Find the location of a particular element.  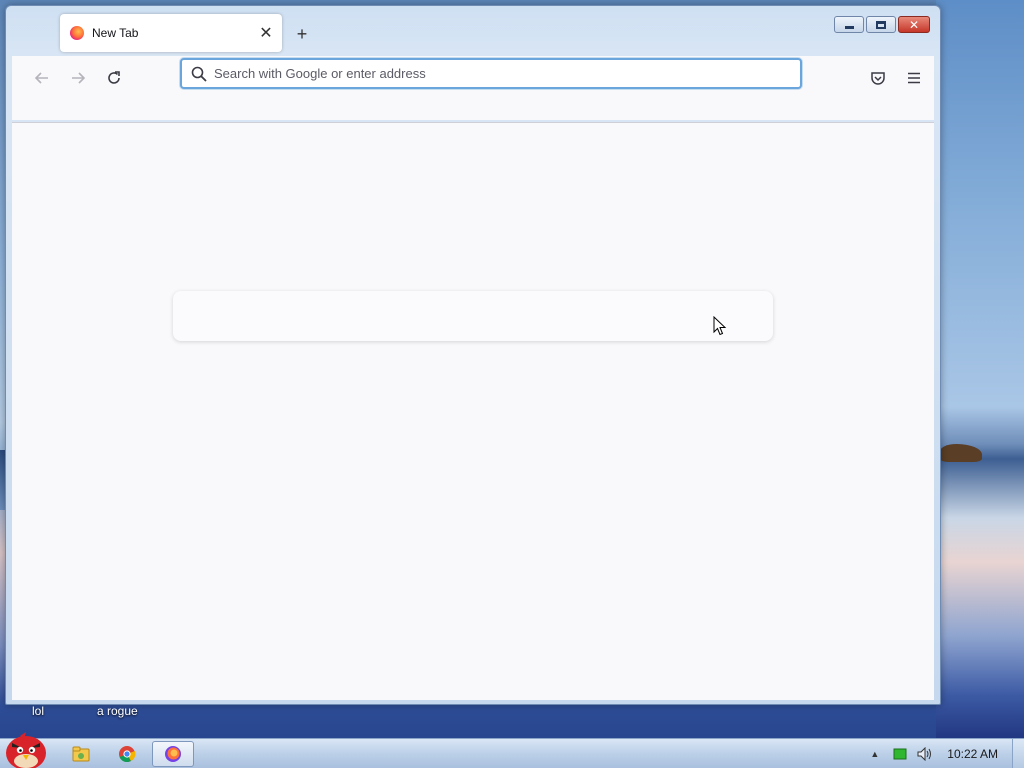

address-bar is located at coordinates (491, 73).